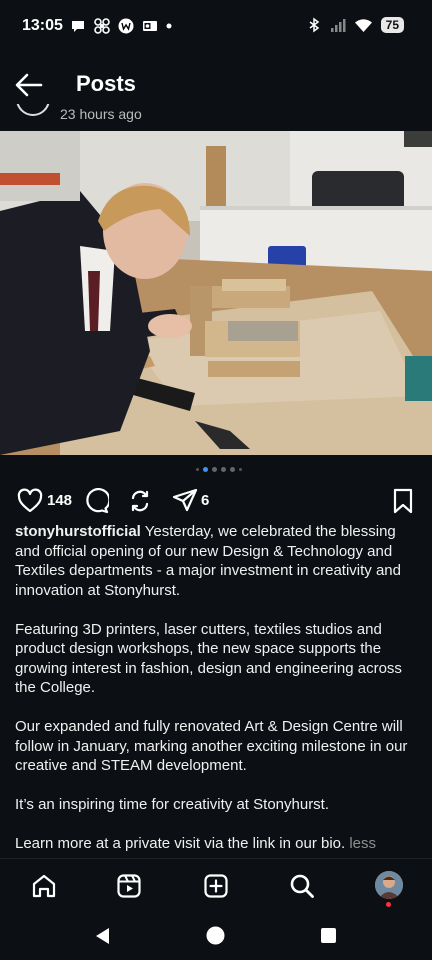 This screenshot has width=432, height=960. I want to click on system-icons: 75, so click(355, 25).